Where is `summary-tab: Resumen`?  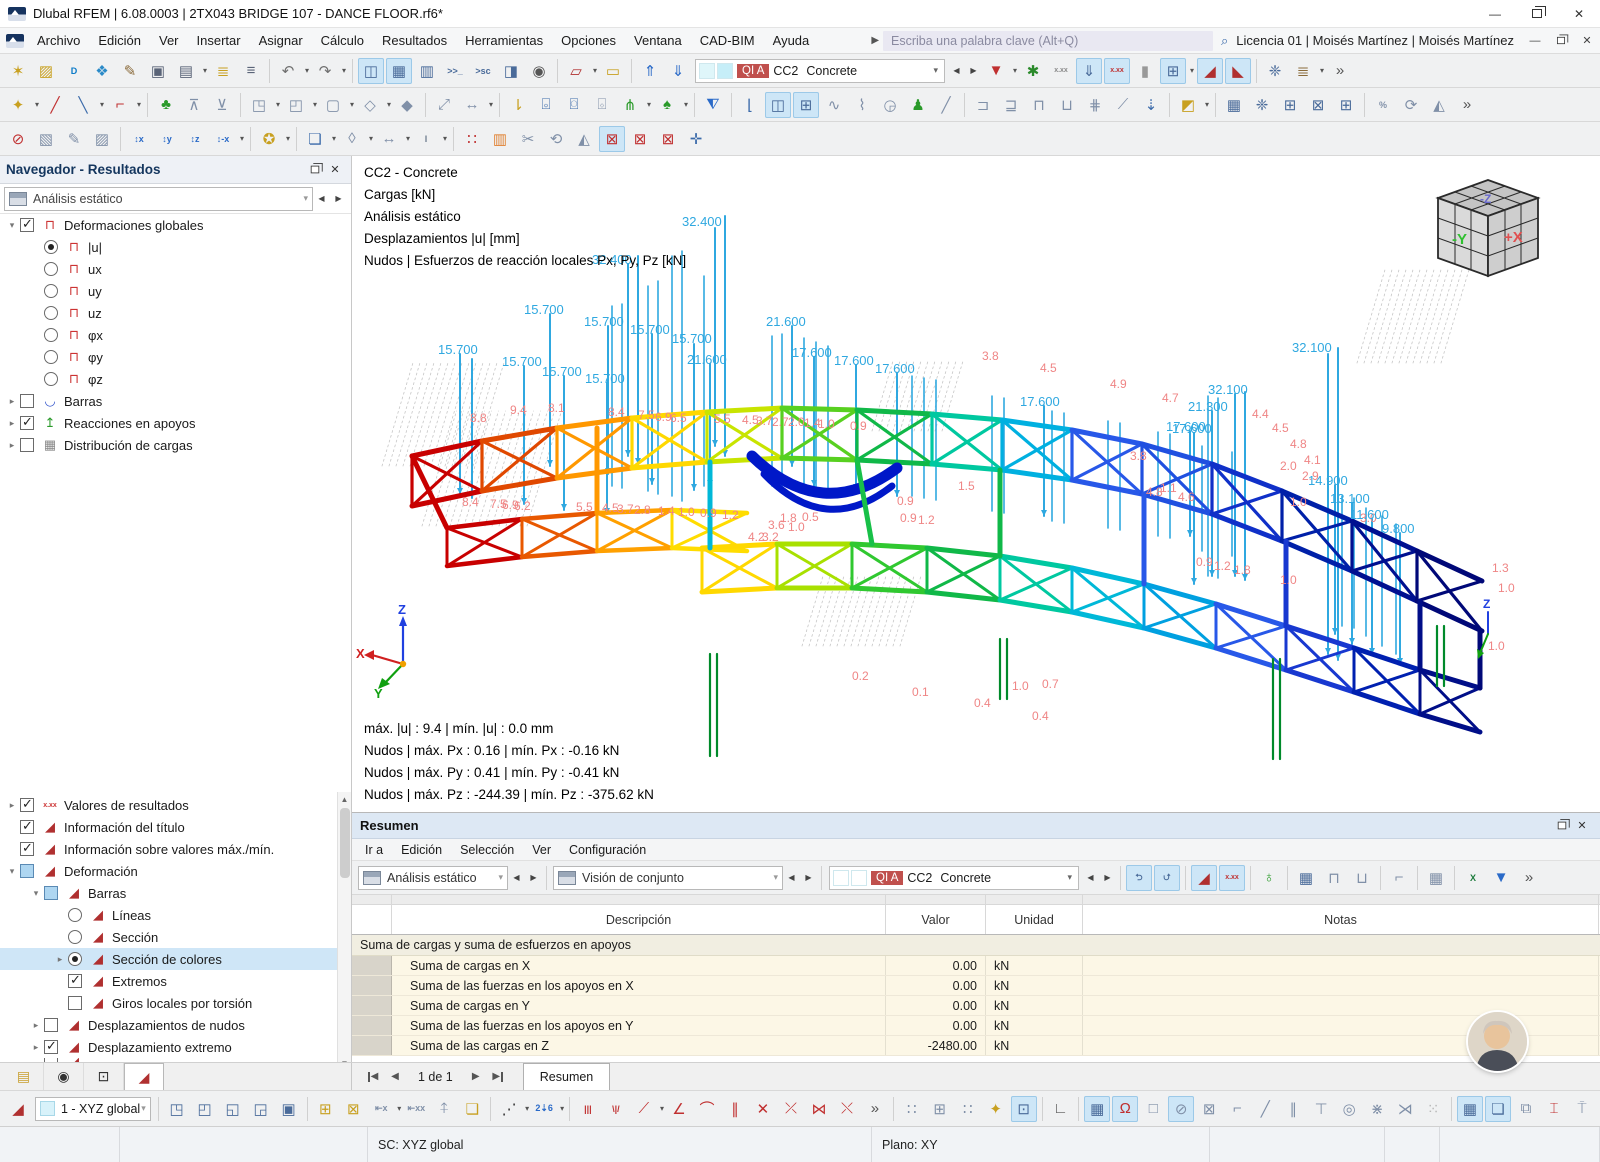
summary-tab: Resumen is located at coordinates (566, 1076).